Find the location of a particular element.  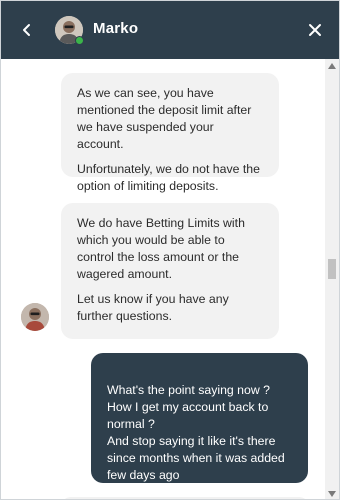

close-button is located at coordinates (315, 30).